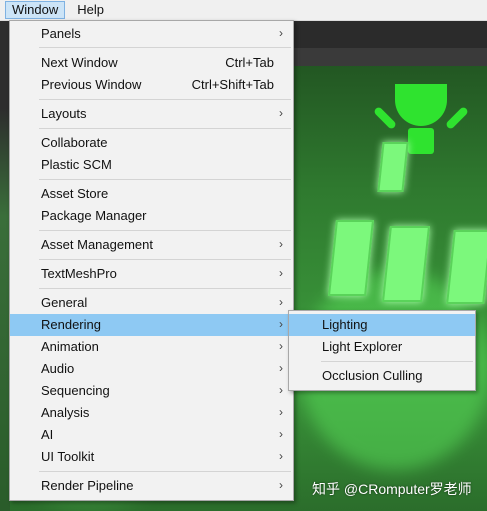 The image size is (487, 511). Describe the element at coordinates (372, 375) in the screenshot. I see `menu-item-label: Occlusion Culling` at that location.